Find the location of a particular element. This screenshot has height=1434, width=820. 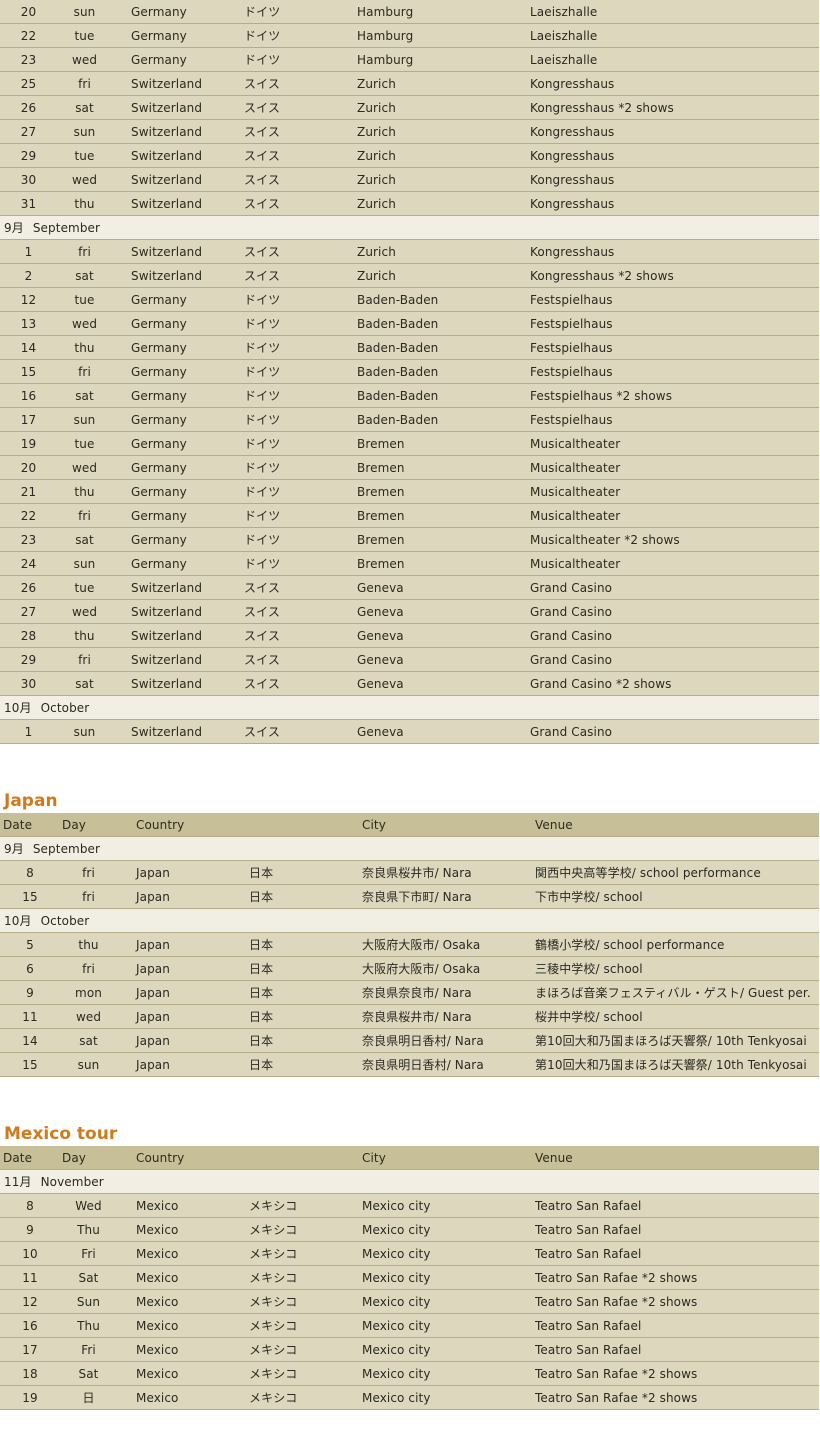

day-cell: wed is located at coordinates (84, 59).